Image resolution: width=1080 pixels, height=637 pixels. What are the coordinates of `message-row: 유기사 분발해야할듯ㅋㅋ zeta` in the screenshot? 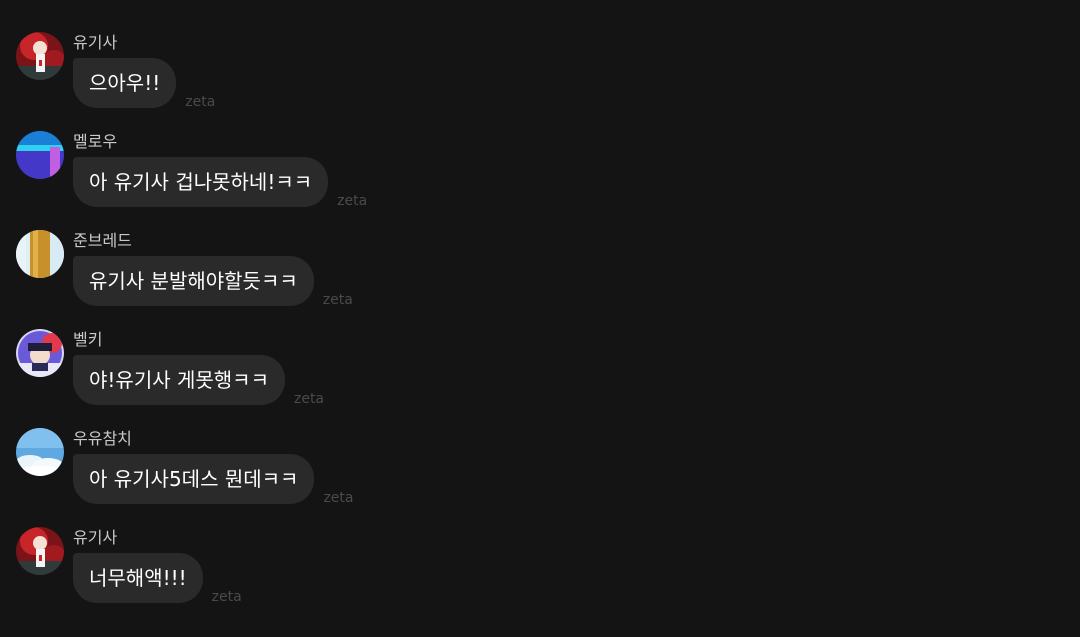 It's located at (213, 282).